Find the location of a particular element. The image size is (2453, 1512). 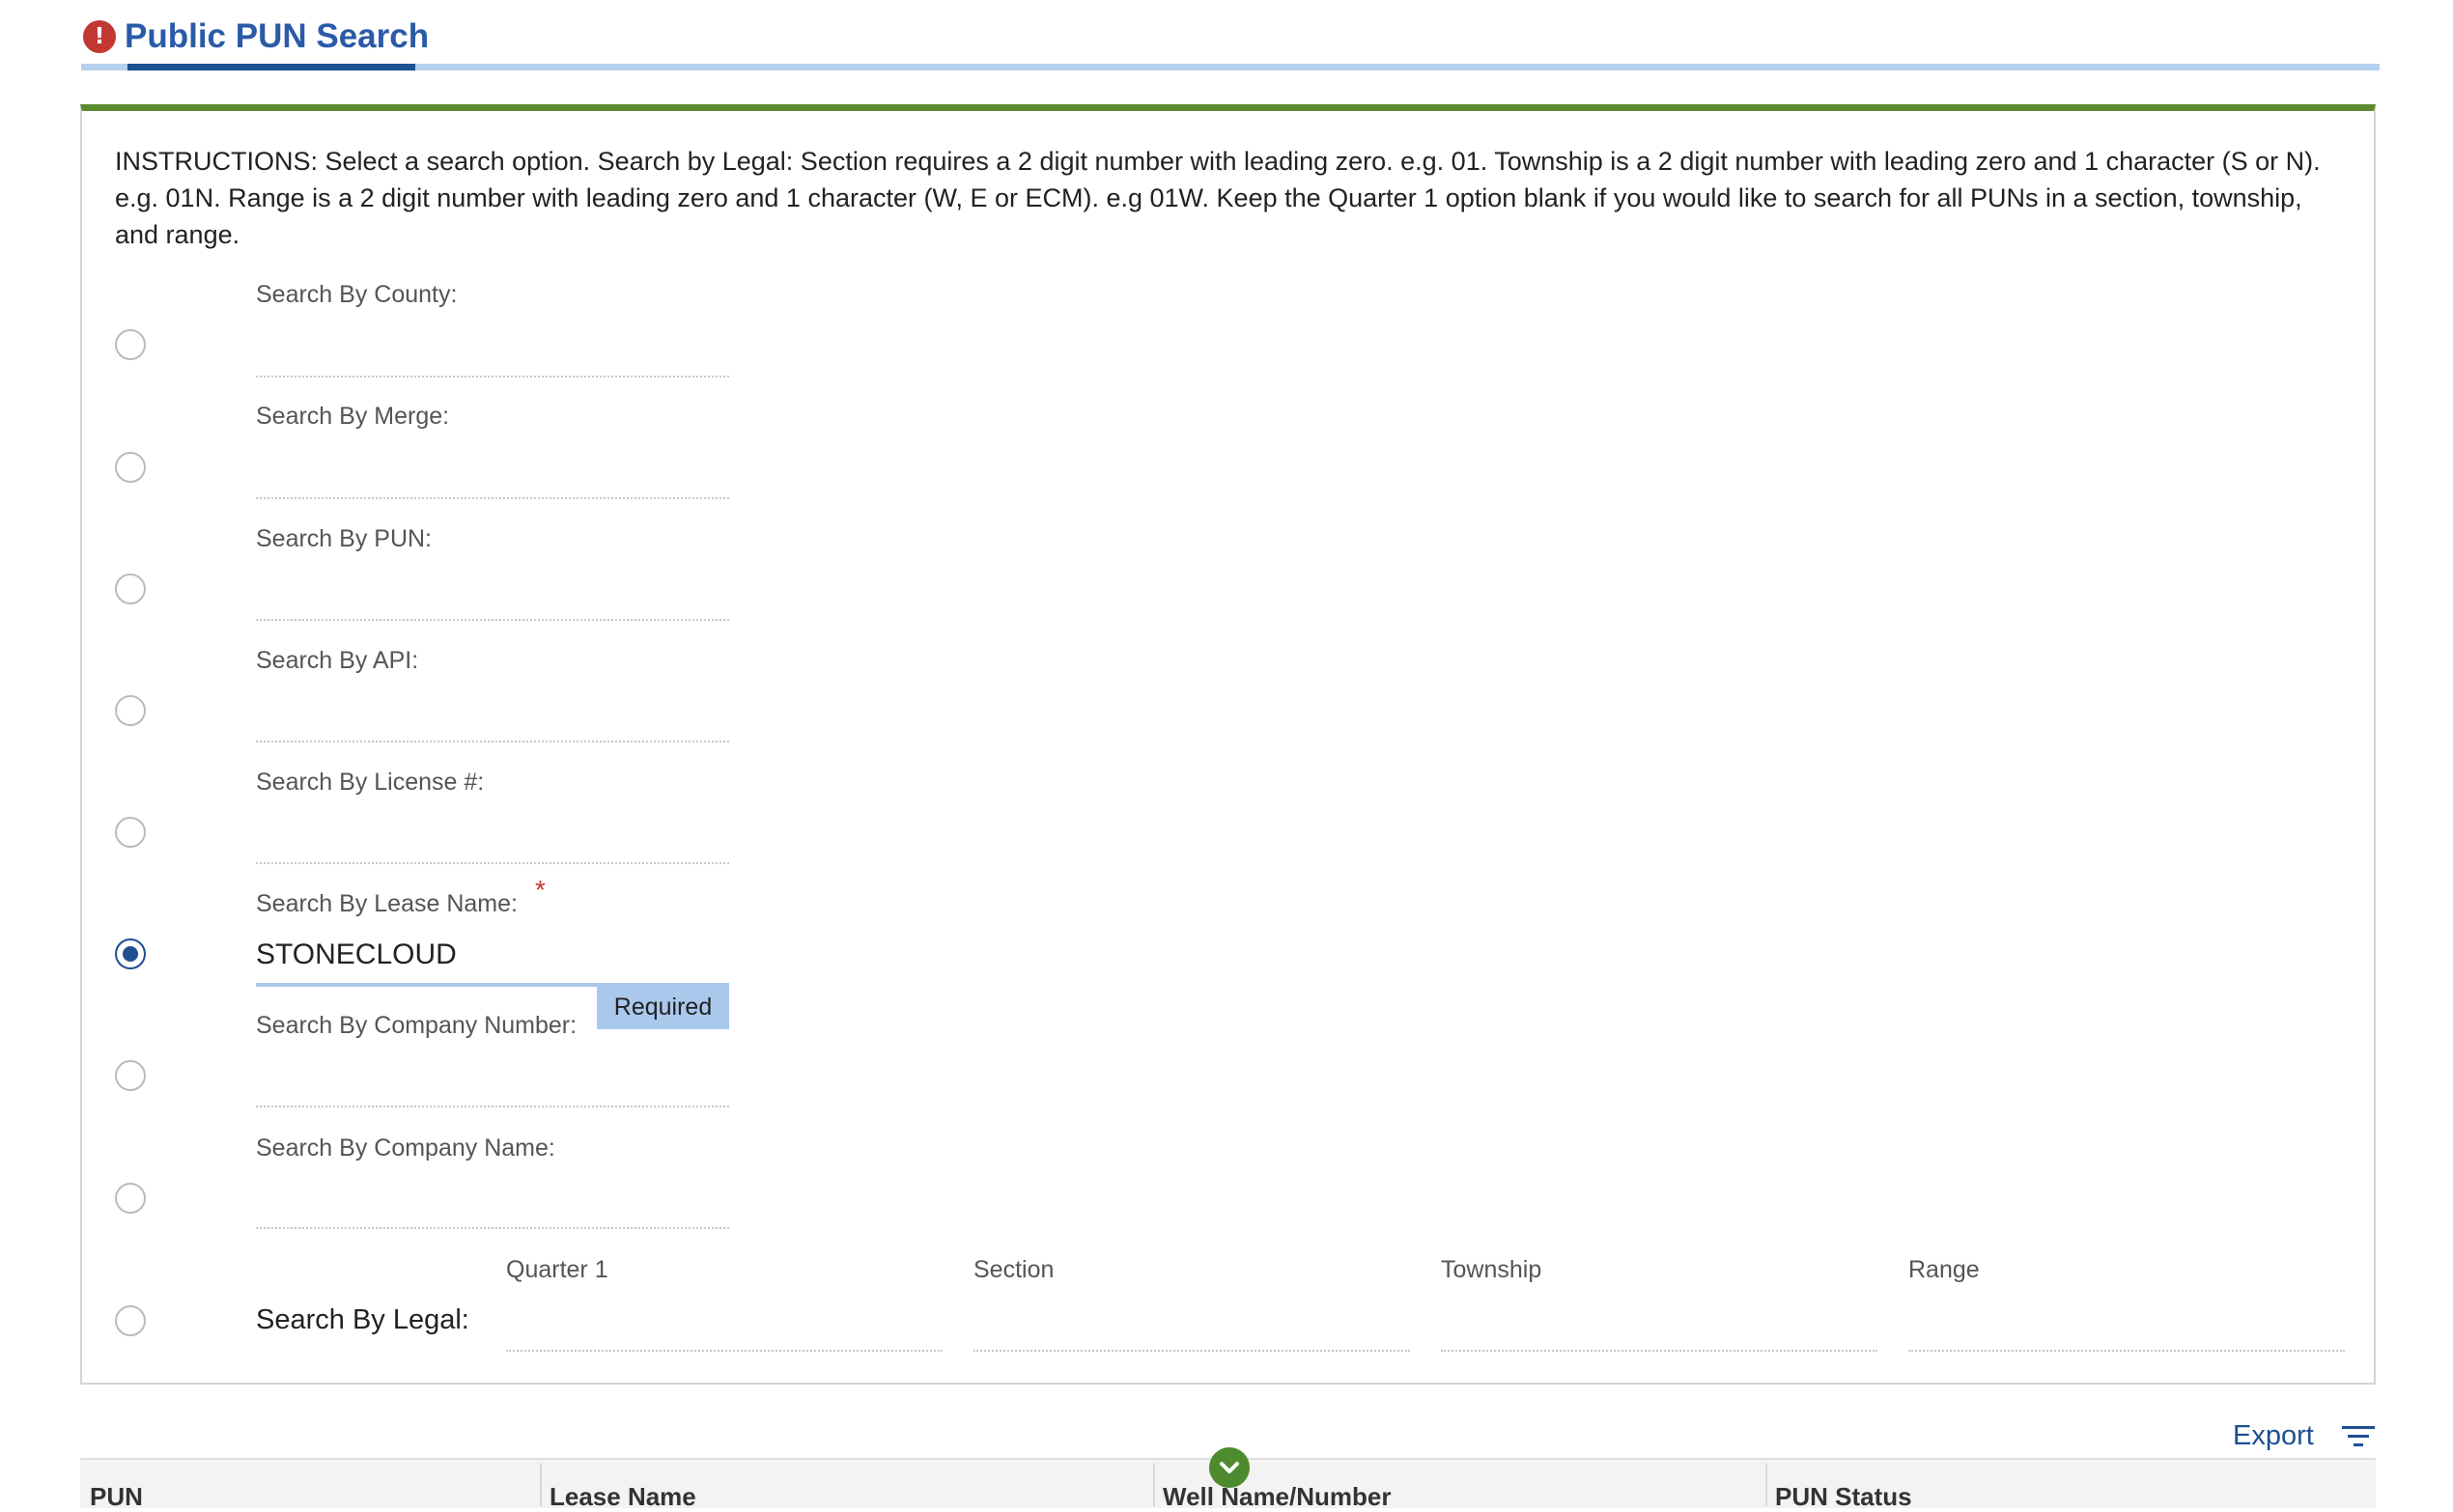

county-label: Search By County: is located at coordinates (357, 295).